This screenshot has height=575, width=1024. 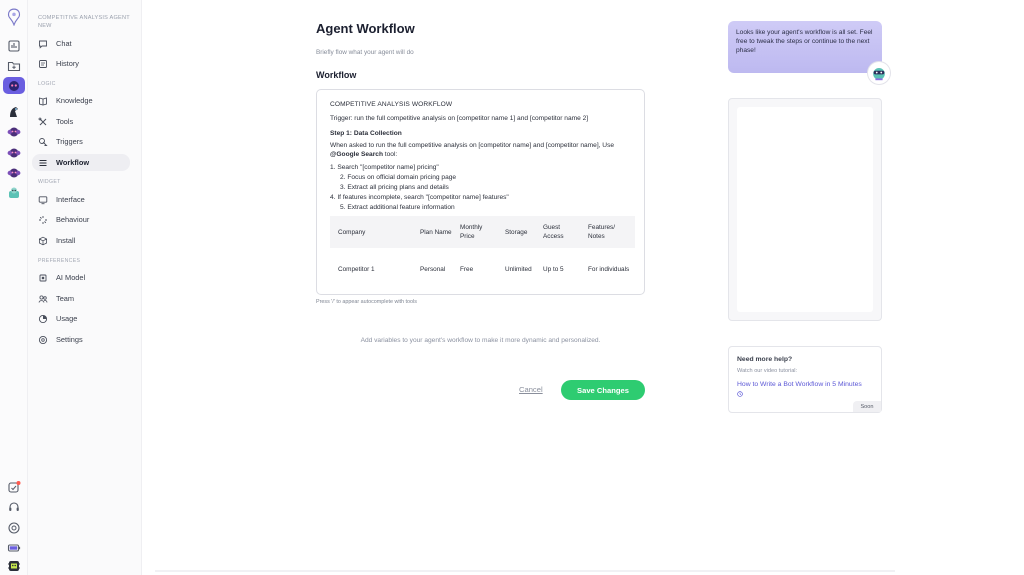 What do you see at coordinates (65, 298) in the screenshot?
I see `sidebar-item-label: Team` at bounding box center [65, 298].